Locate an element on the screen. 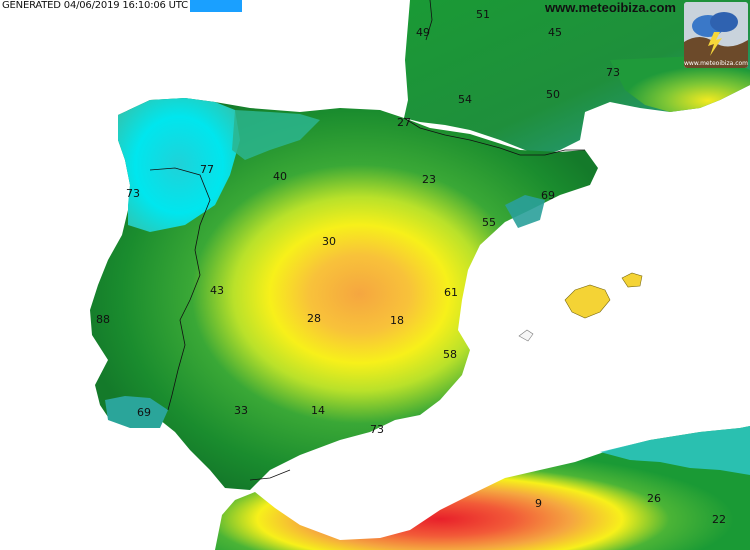  map-value: 23 is located at coordinates (429, 179).